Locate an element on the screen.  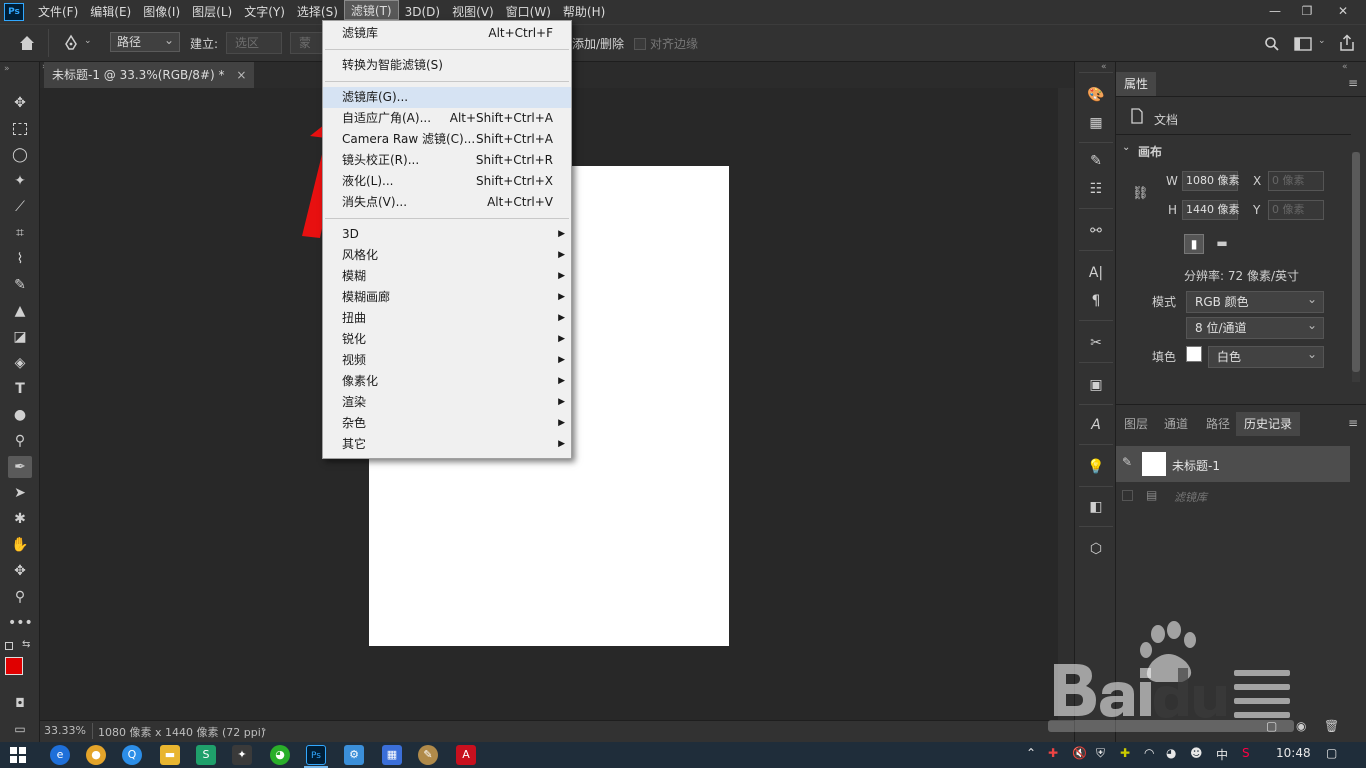
crop-tool-icon: ⌗ is located at coordinates (20, 233).